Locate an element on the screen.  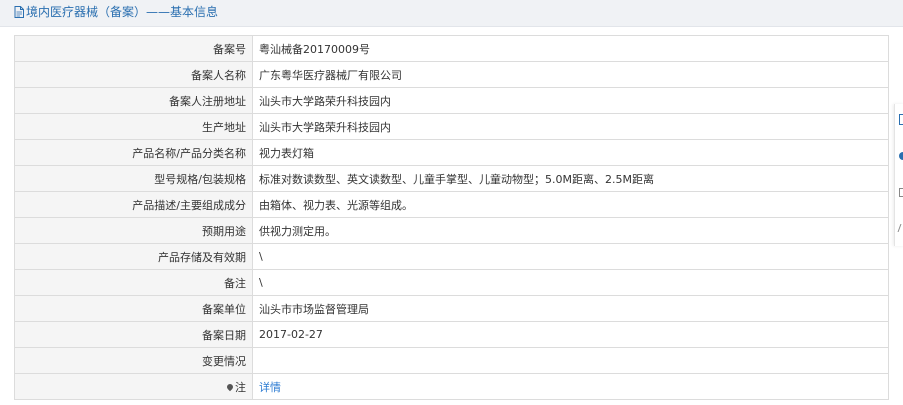
floating-side-toolbar is located at coordinates (898, 175).